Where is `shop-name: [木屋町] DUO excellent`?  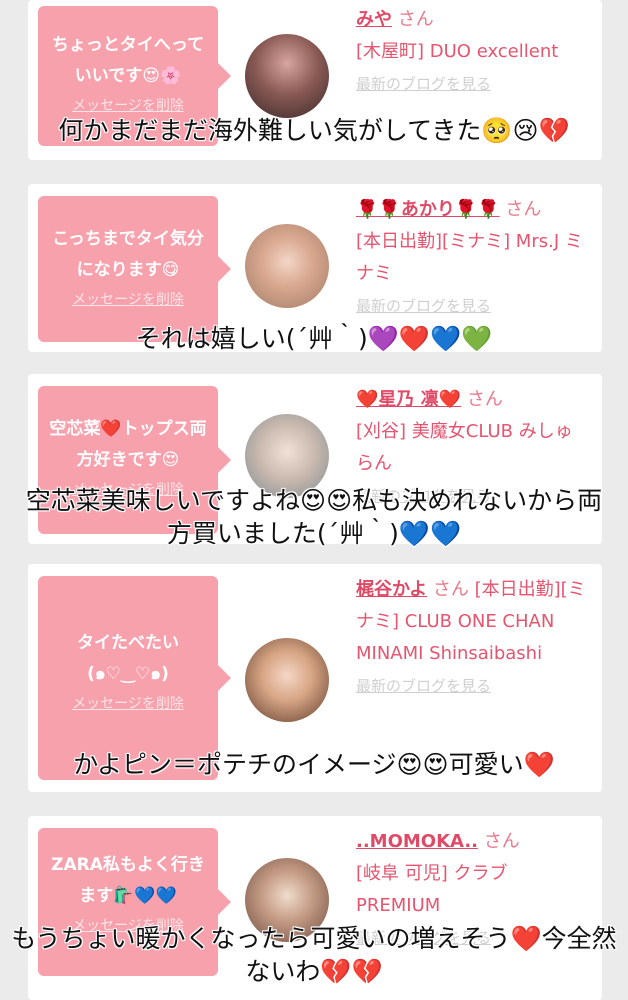
shop-name: [木屋町] DUO excellent is located at coordinates (457, 51).